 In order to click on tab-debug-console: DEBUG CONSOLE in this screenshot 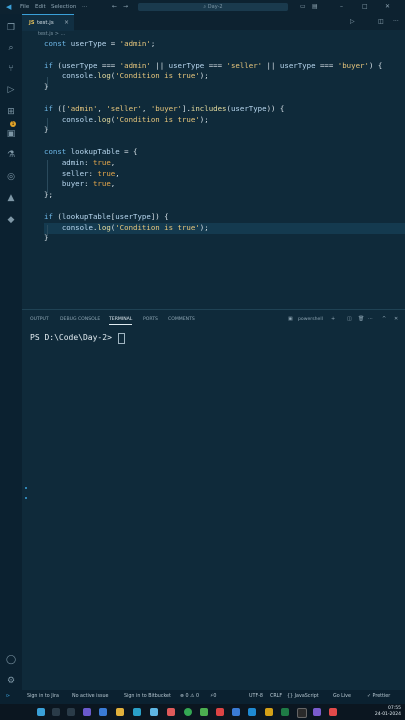, I will do `click(80, 319)`.